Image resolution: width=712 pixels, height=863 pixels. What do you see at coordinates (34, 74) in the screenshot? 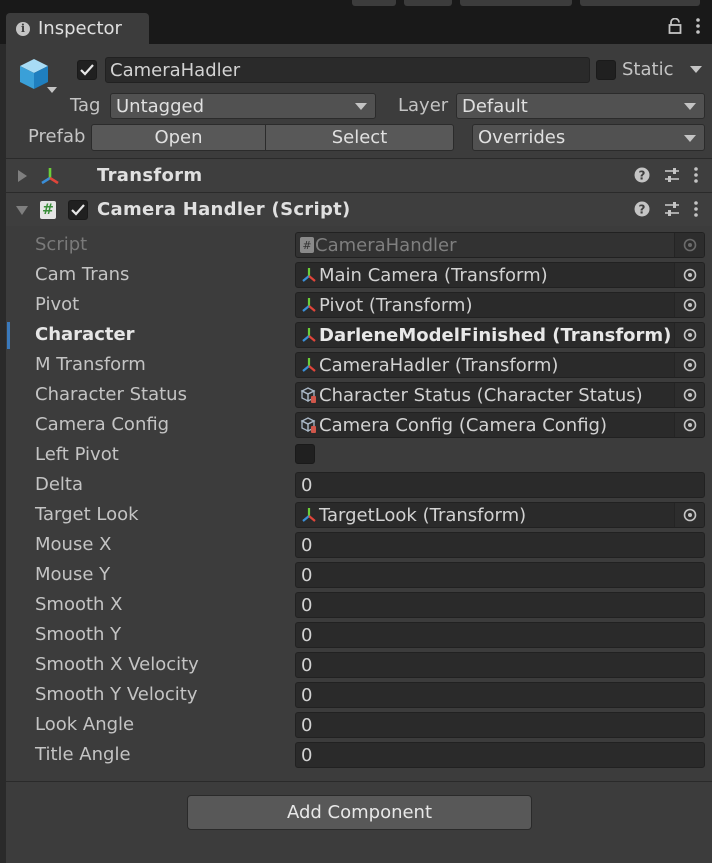
I see `cube-icon` at bounding box center [34, 74].